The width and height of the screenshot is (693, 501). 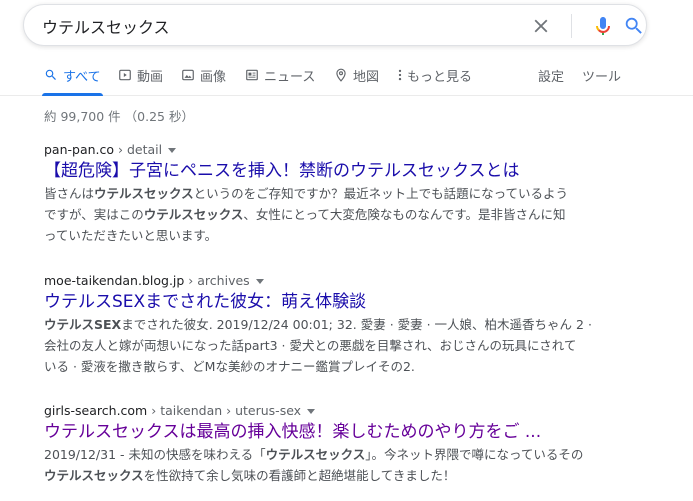 I want to click on tab-label: すべて, so click(x=82, y=77).